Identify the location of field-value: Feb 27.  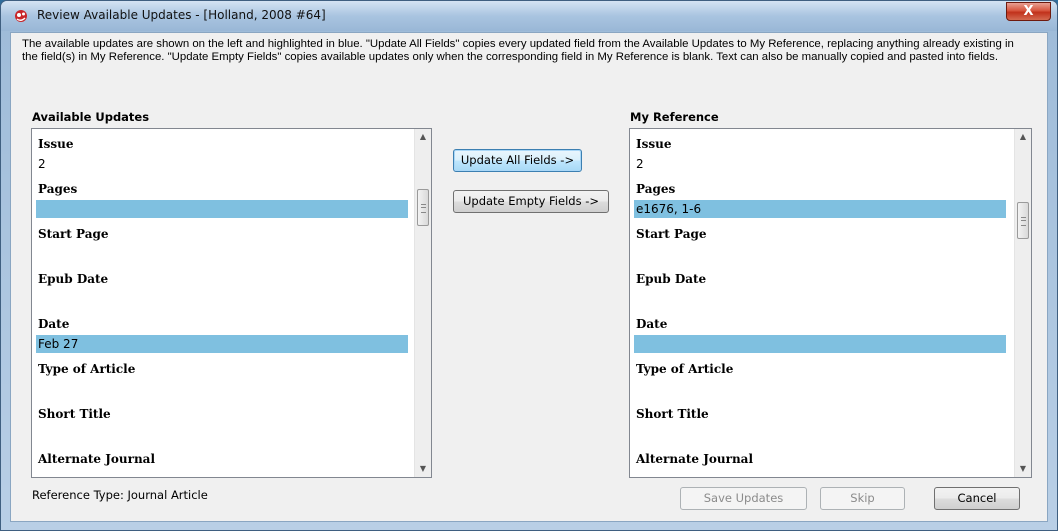
(222, 344).